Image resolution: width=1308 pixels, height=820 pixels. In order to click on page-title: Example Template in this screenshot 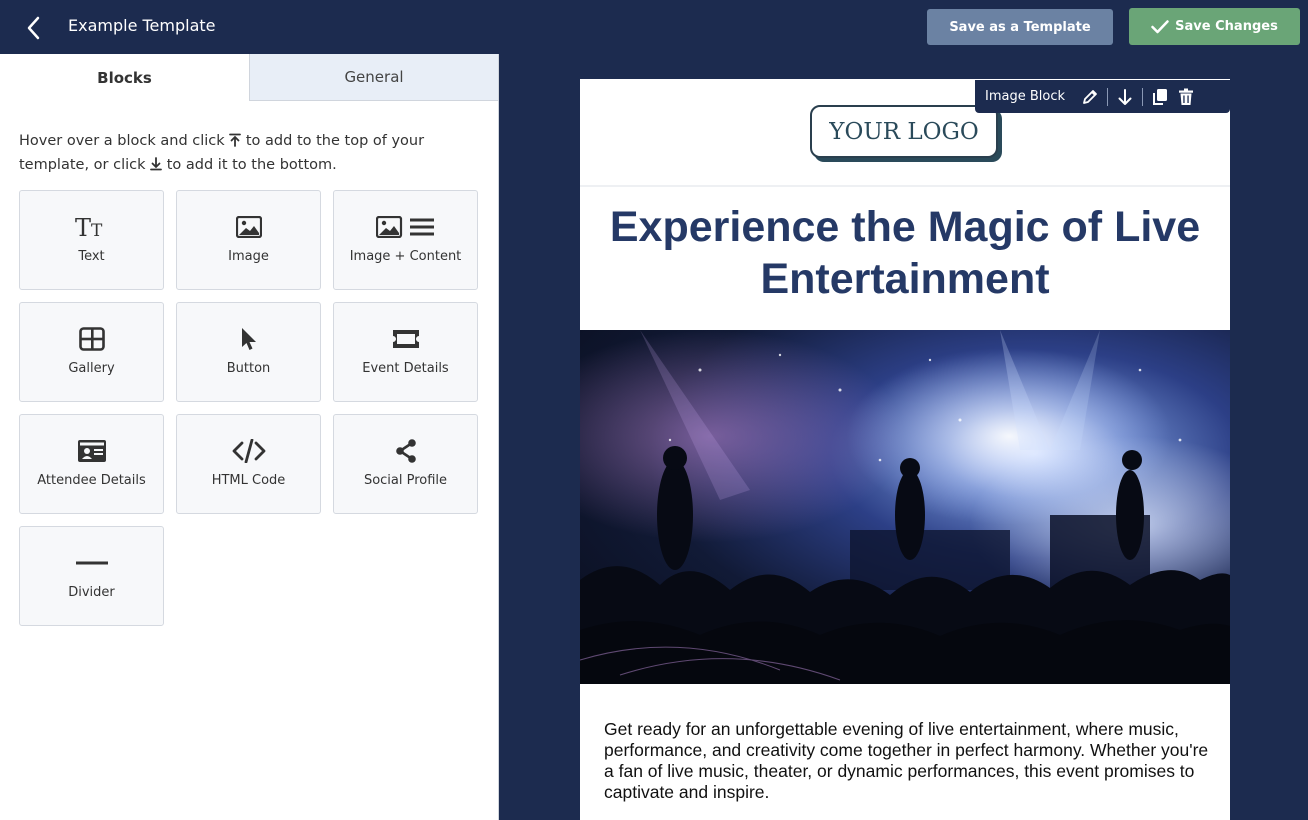, I will do `click(142, 25)`.